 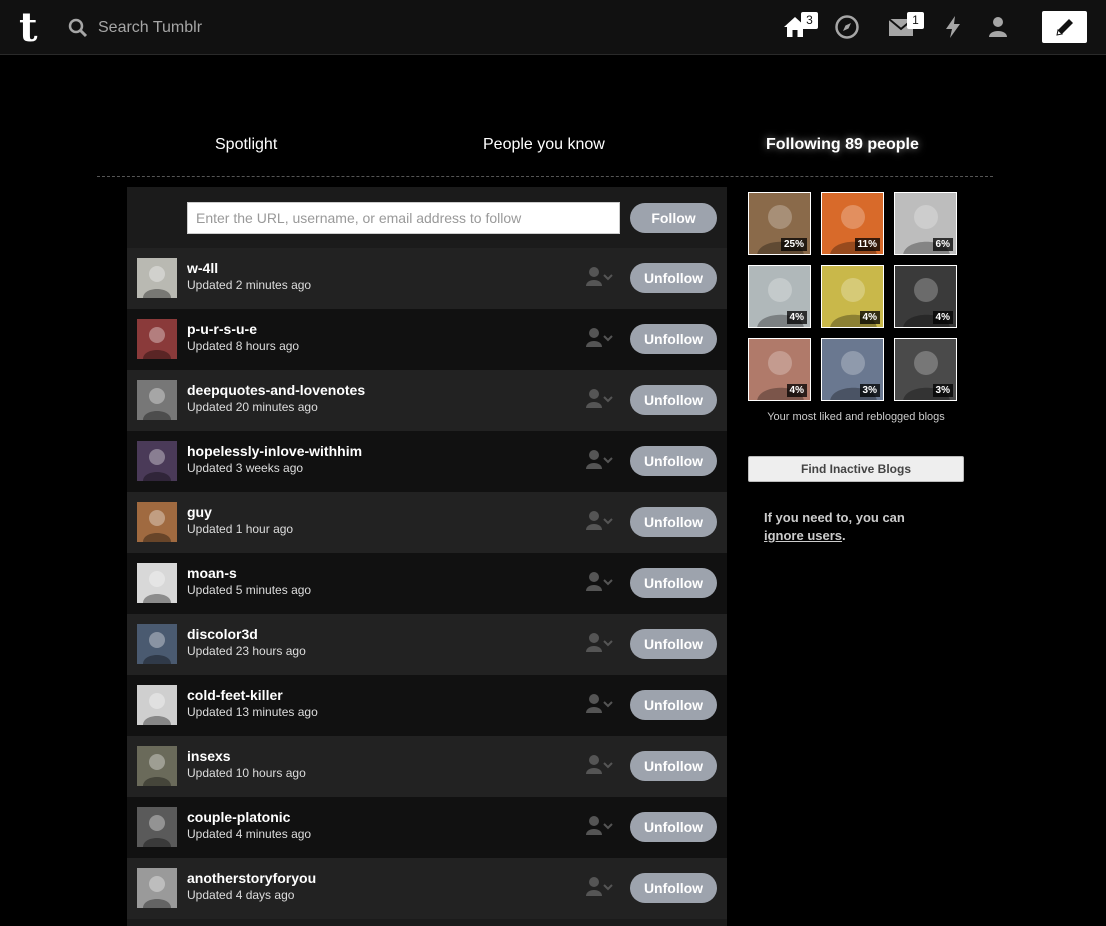 I want to click on top-blog-percent: 25%, so click(x=793, y=244).